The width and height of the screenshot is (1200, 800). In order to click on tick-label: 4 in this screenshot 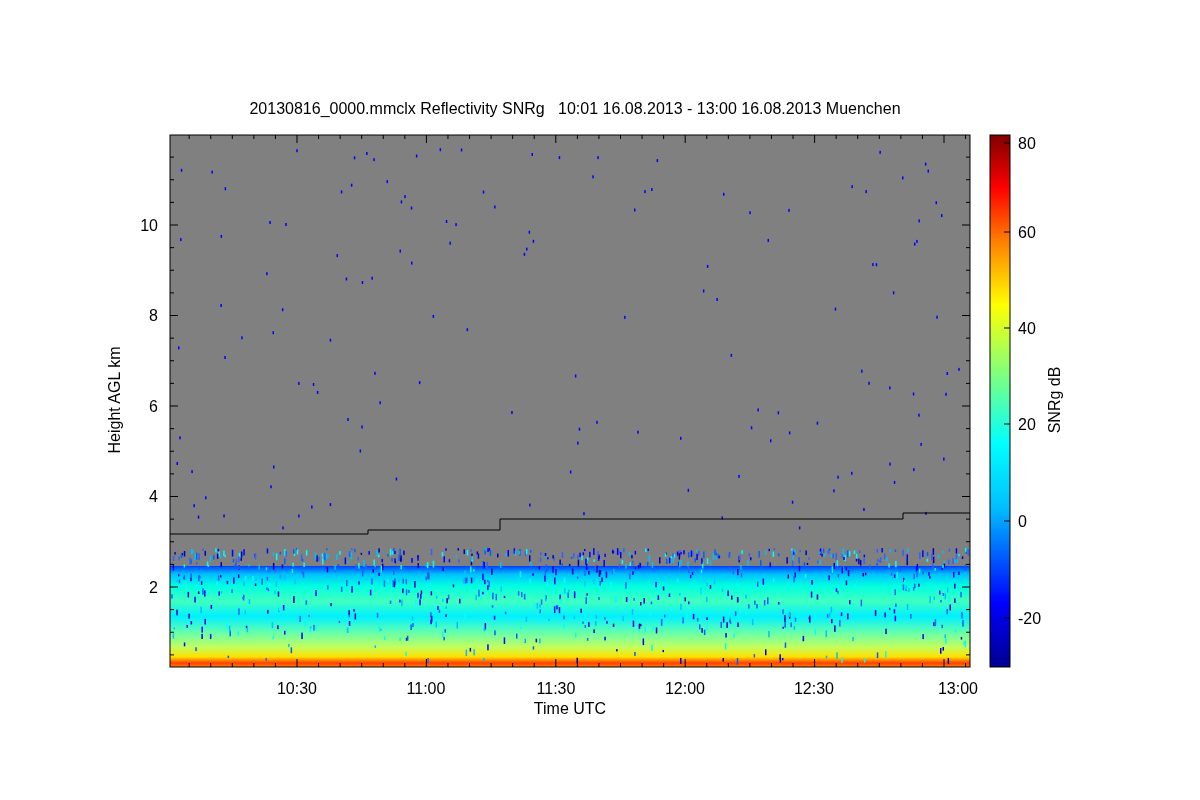, I will do `click(153, 496)`.